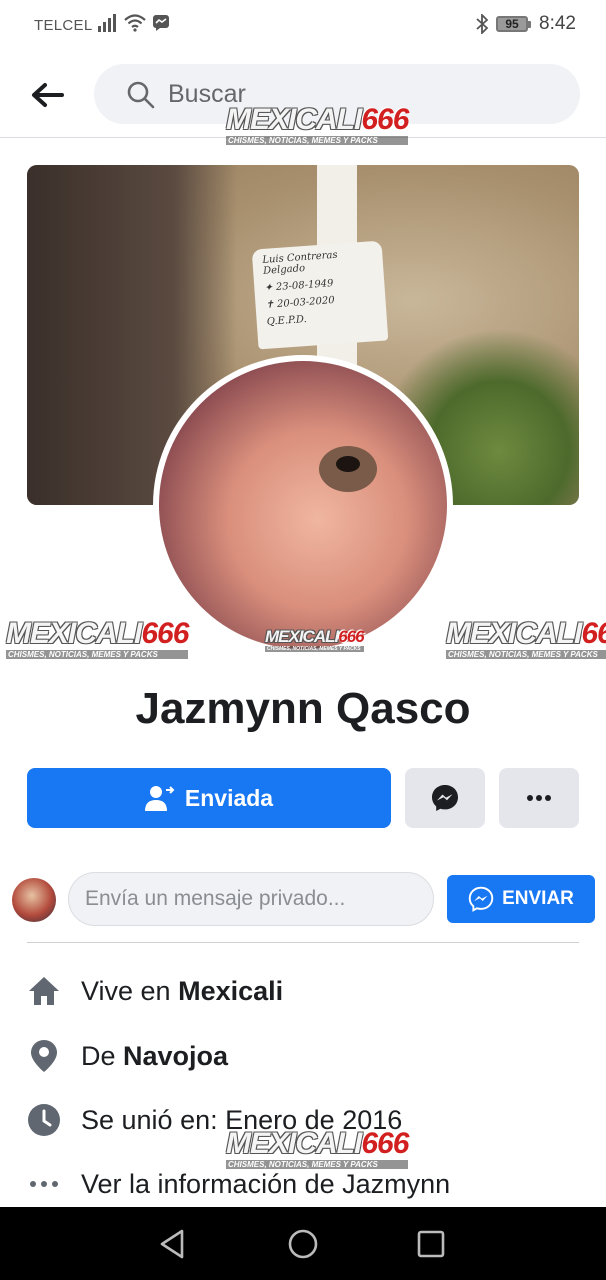 The height and width of the screenshot is (1280, 606). I want to click on wifi-icon, so click(135, 23).